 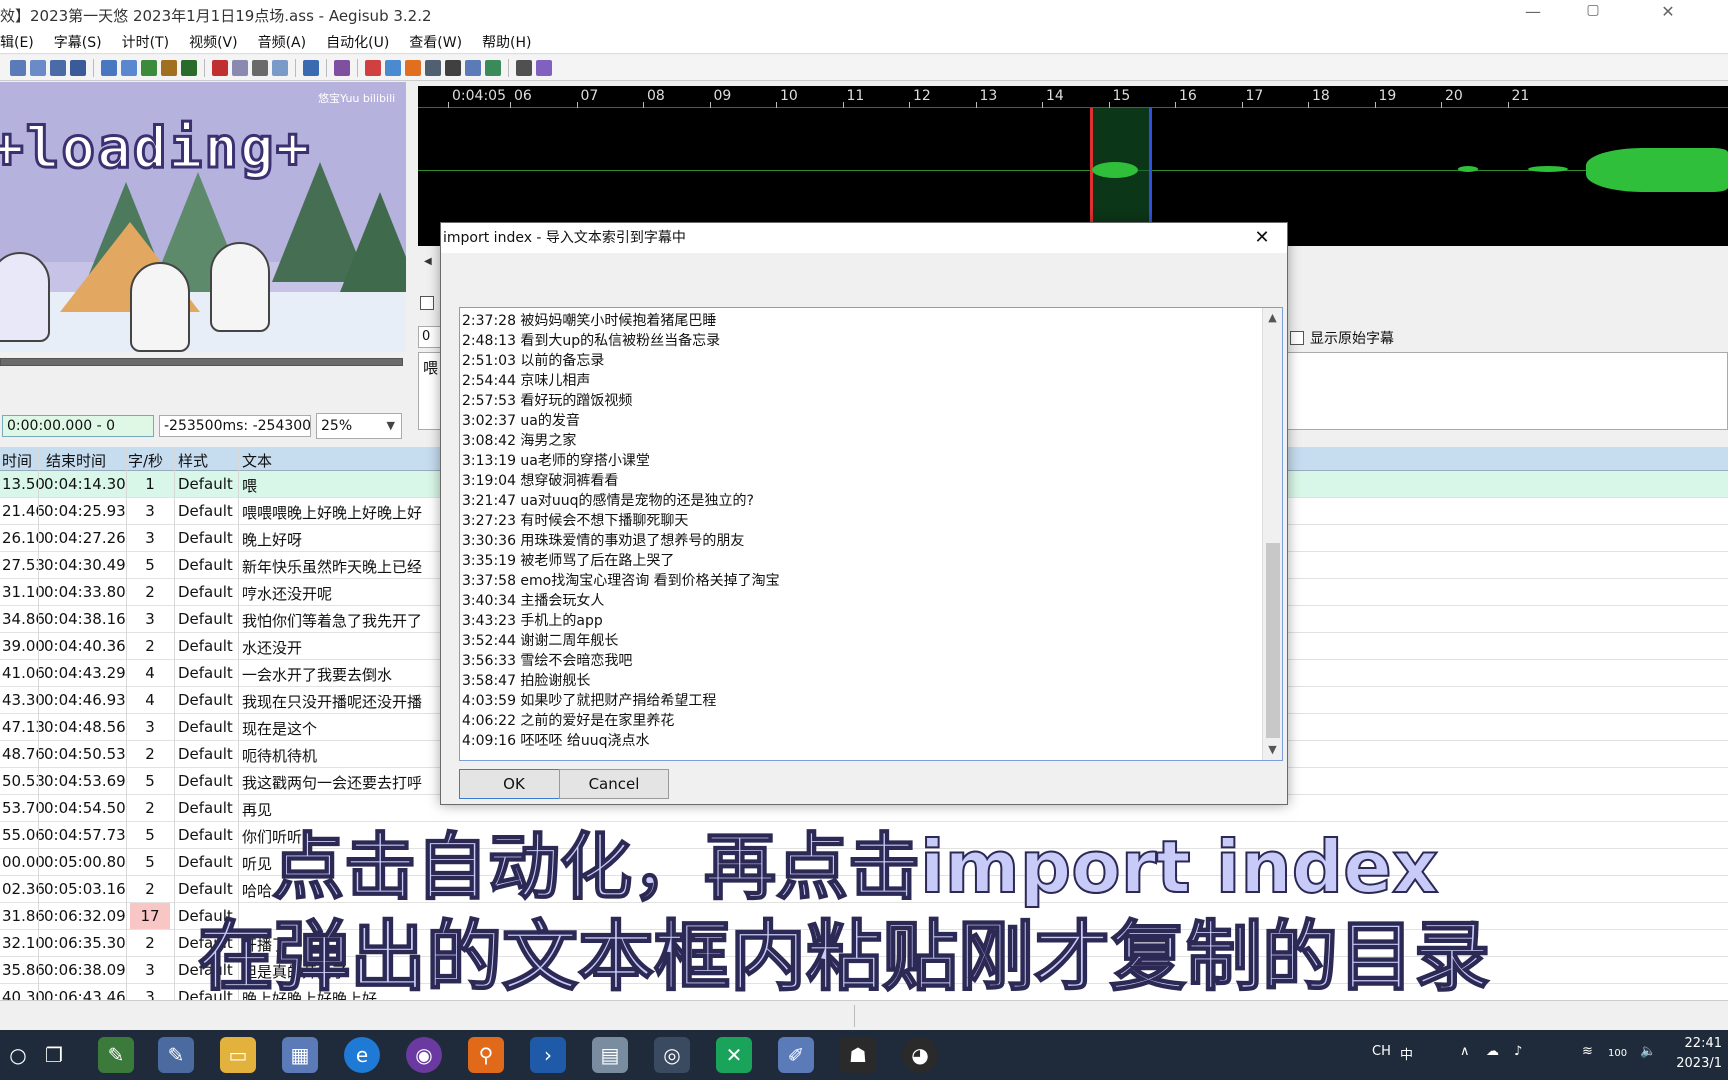 What do you see at coordinates (1272, 318) in the screenshot?
I see `scroll-up-icon: ▲` at bounding box center [1272, 318].